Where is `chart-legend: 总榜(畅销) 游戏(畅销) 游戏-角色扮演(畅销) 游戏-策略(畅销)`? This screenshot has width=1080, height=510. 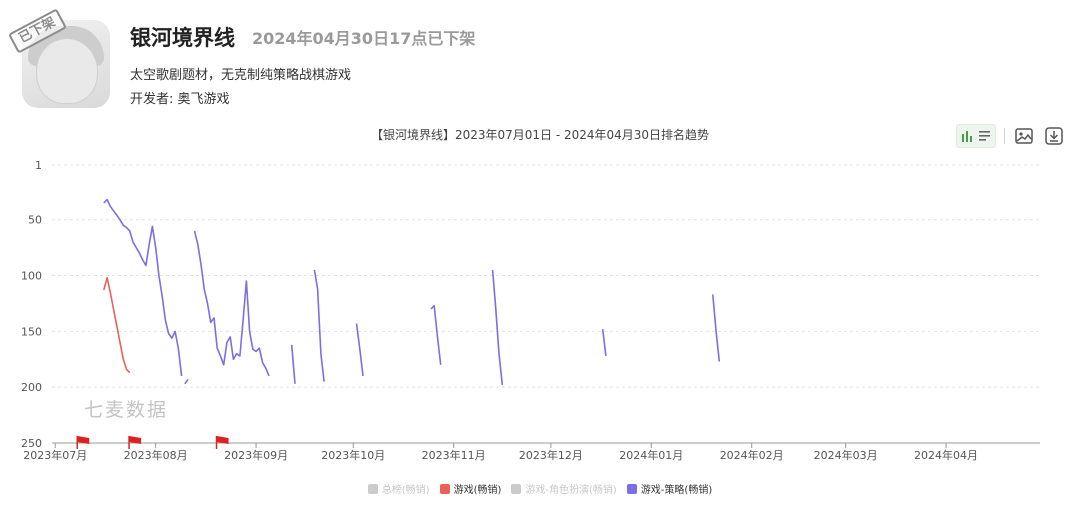
chart-legend: 总榜(畅销) 游戏(畅销) 游戏-角色扮演(畅销) 游戏-策略(畅销) is located at coordinates (540, 488).